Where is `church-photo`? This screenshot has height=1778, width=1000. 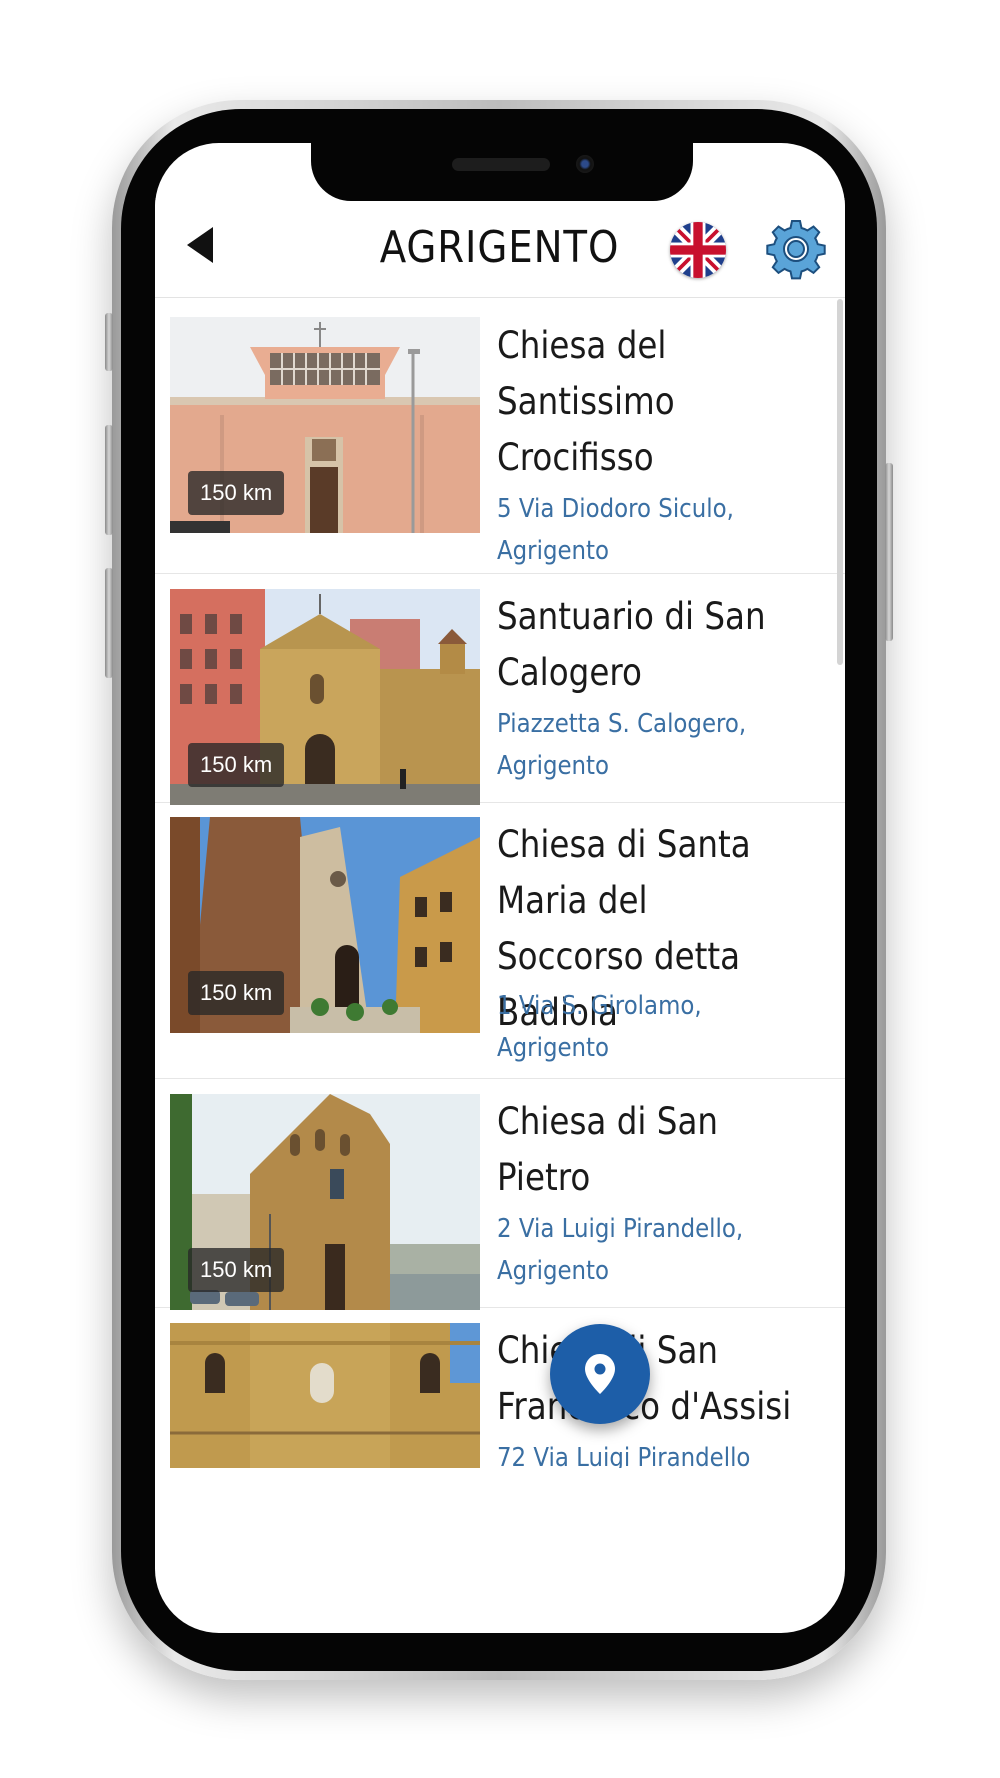 church-photo is located at coordinates (325, 1395).